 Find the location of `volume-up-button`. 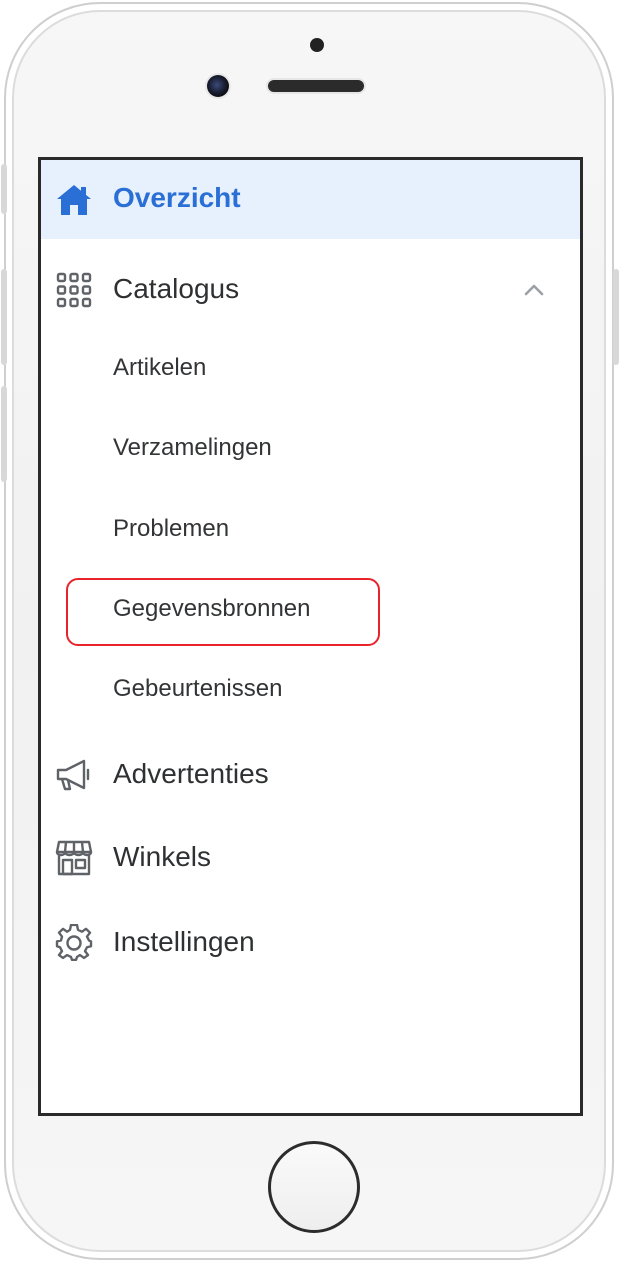

volume-up-button is located at coordinates (4, 317).